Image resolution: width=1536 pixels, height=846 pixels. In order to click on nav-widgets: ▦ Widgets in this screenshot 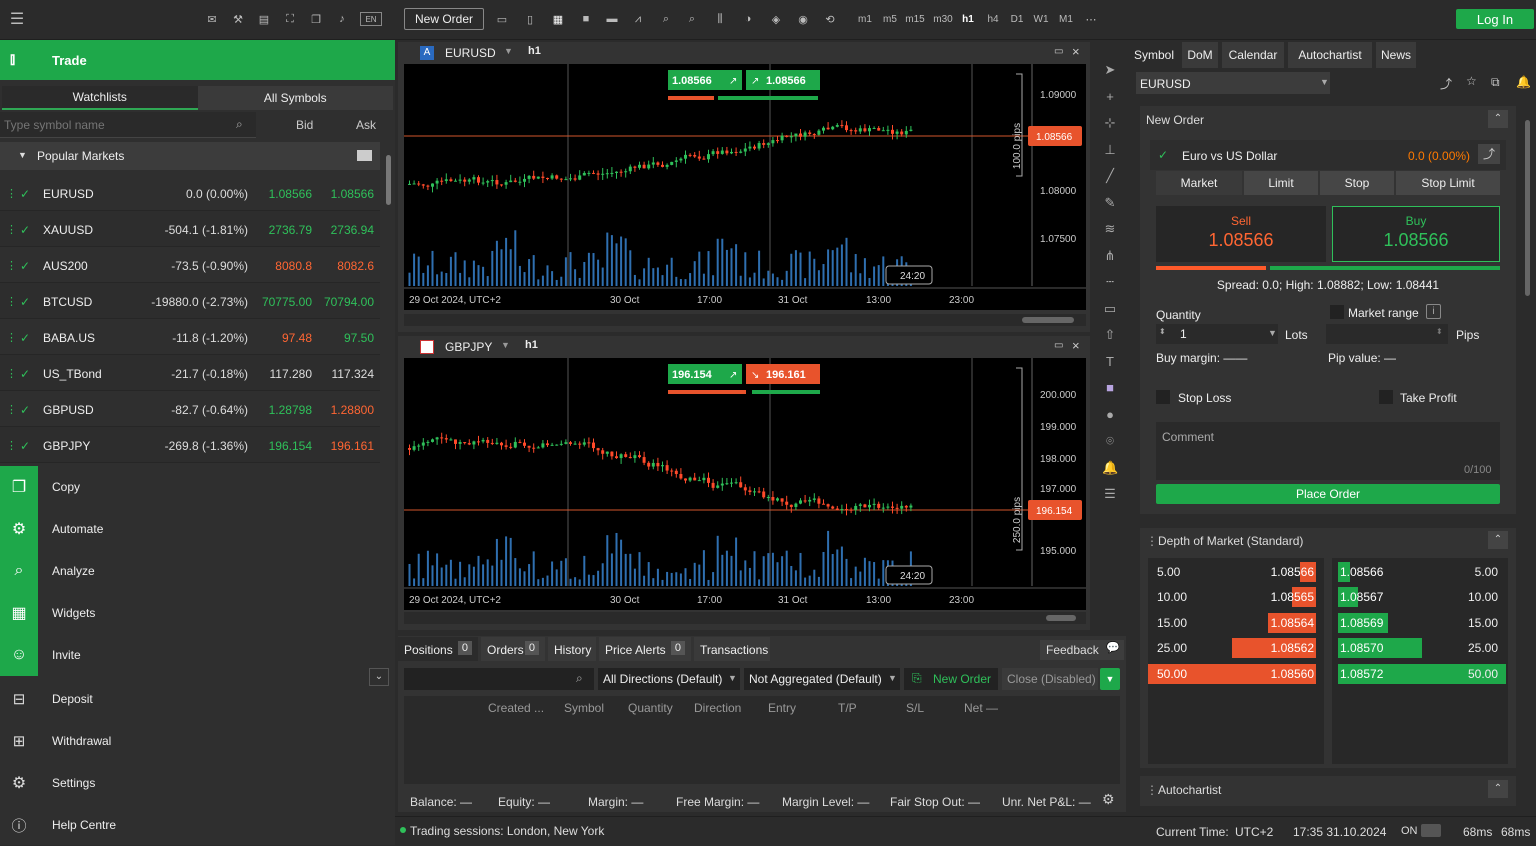, I will do `click(197, 613)`.